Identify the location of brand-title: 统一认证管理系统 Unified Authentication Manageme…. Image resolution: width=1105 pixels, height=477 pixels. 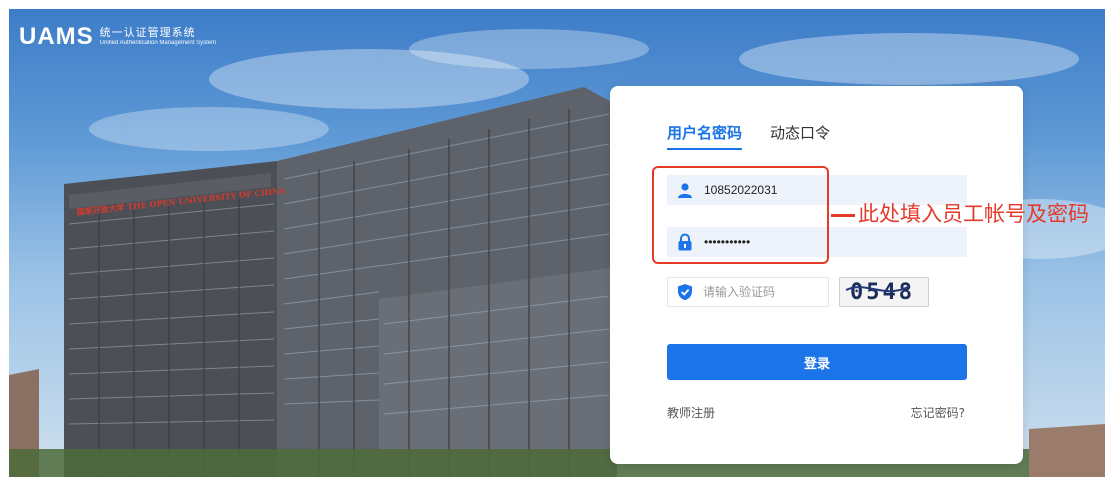
(158, 37).